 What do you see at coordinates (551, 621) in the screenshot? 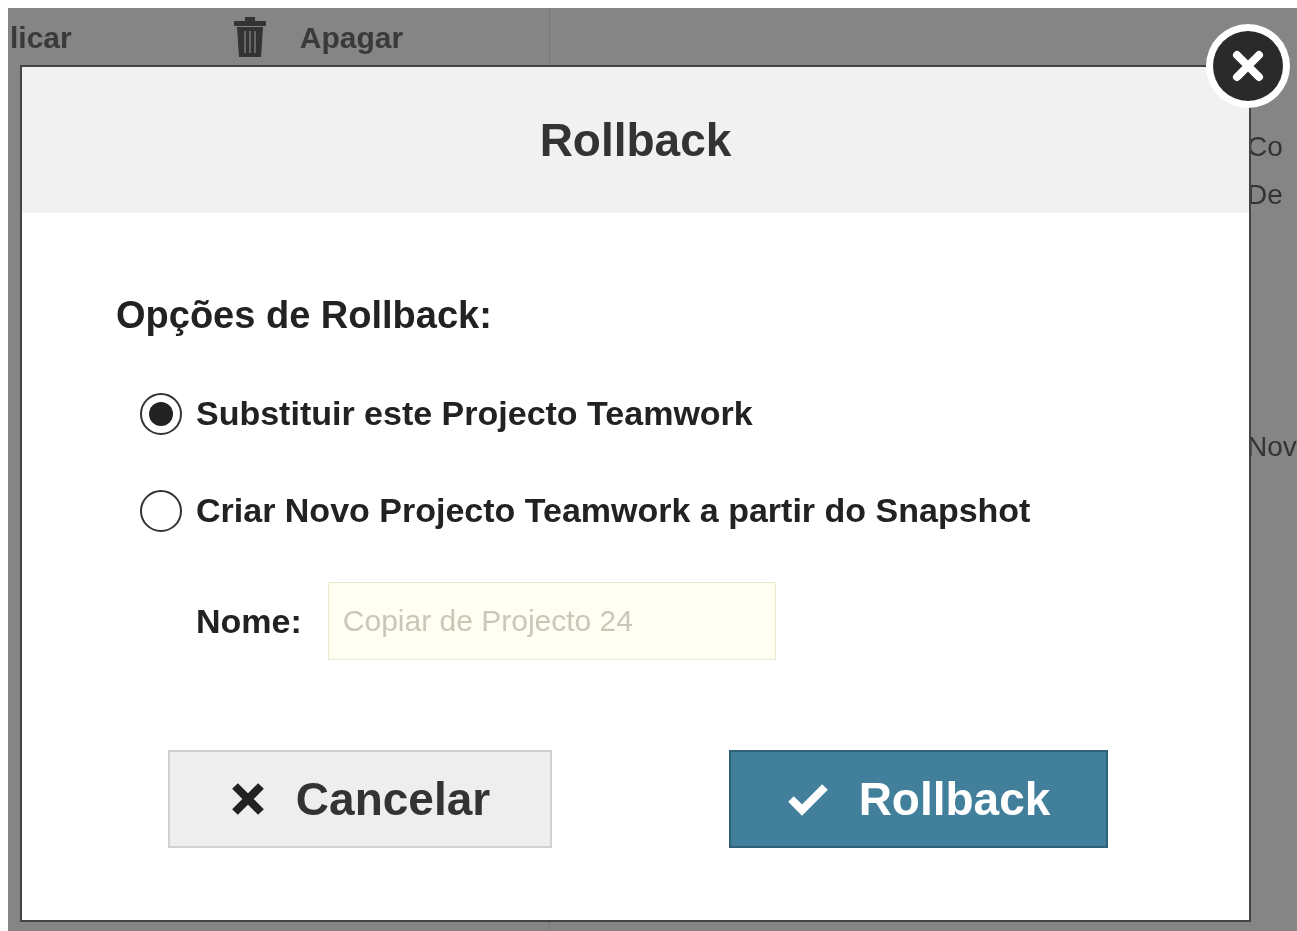
I see `name-field: Copiar de Projecto 24` at bounding box center [551, 621].